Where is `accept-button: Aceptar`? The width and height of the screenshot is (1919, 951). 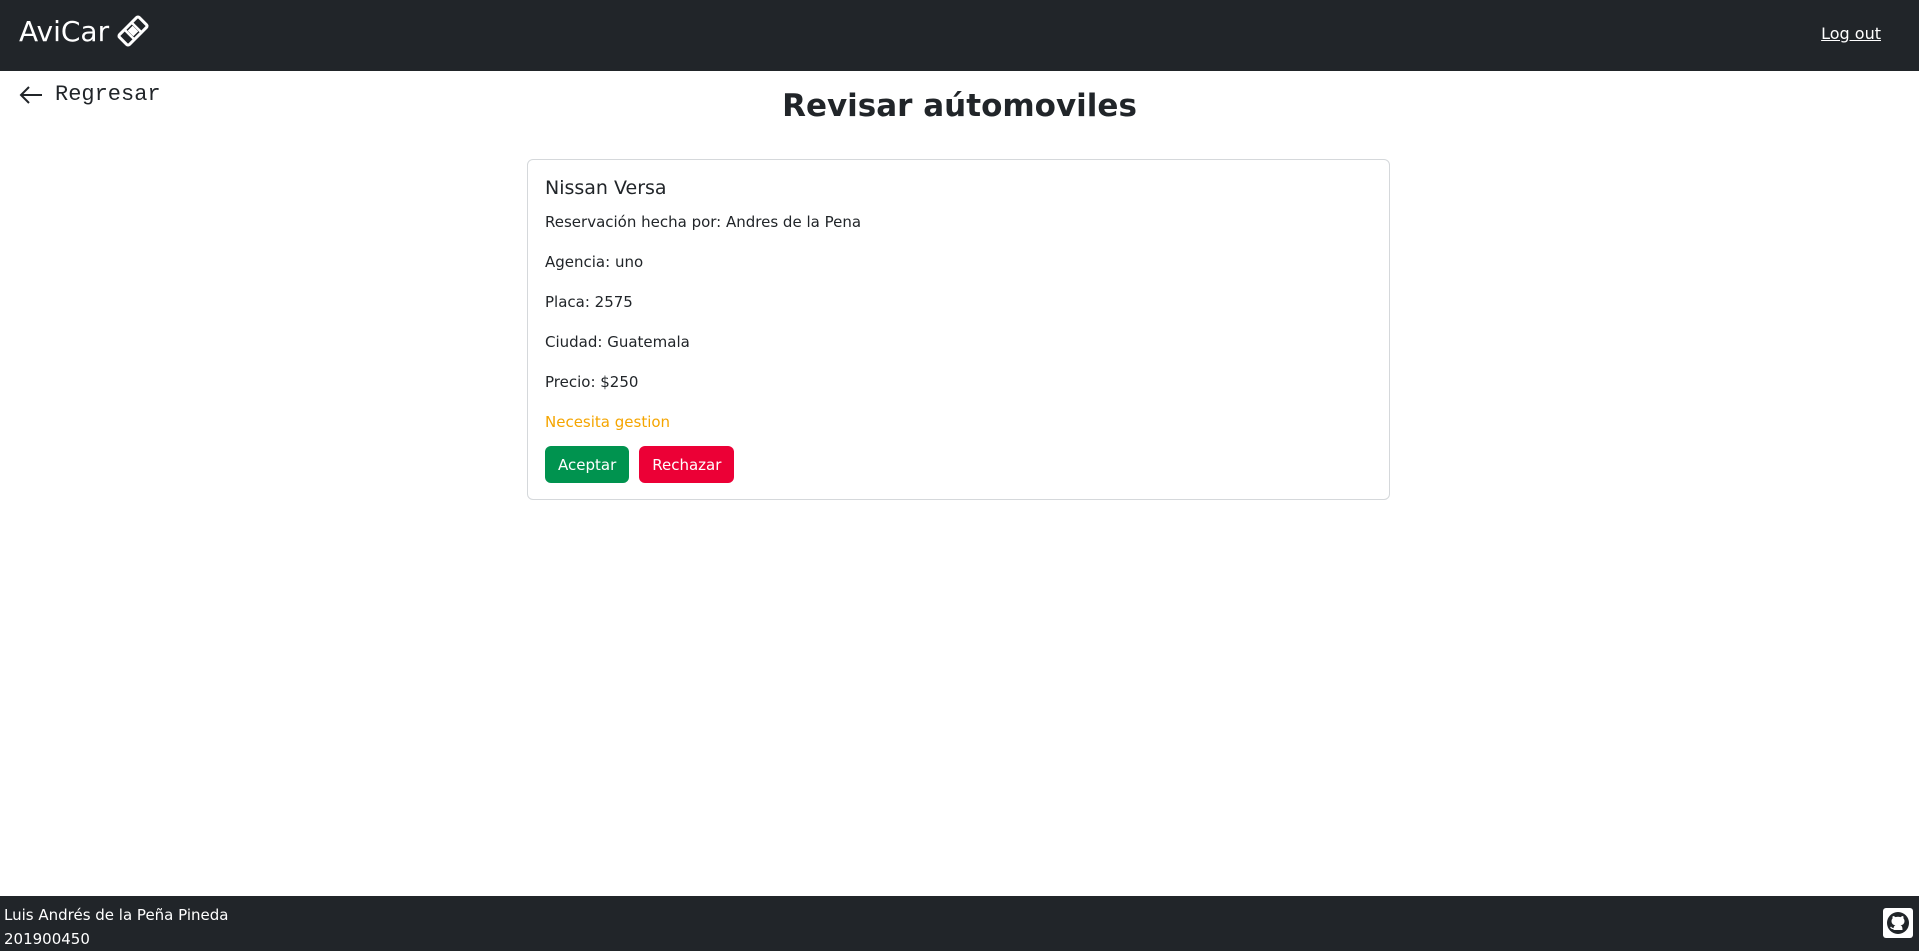
accept-button: Aceptar is located at coordinates (587, 464).